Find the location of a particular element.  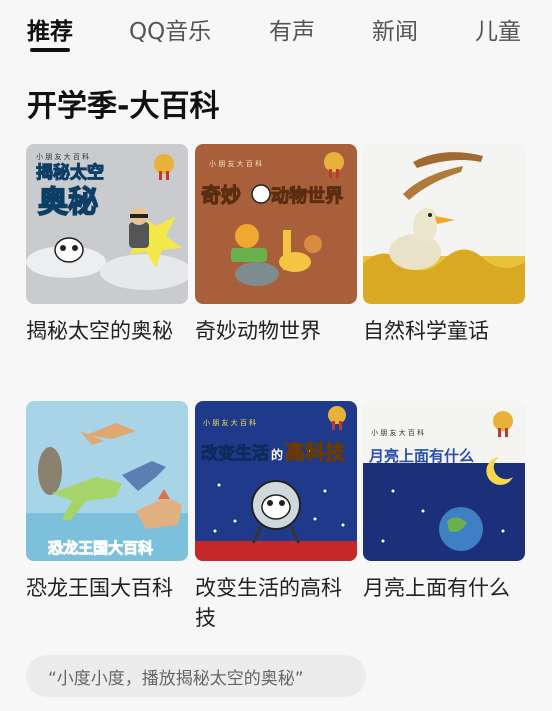

section-title: 开学季-大百科 is located at coordinates (123, 106).